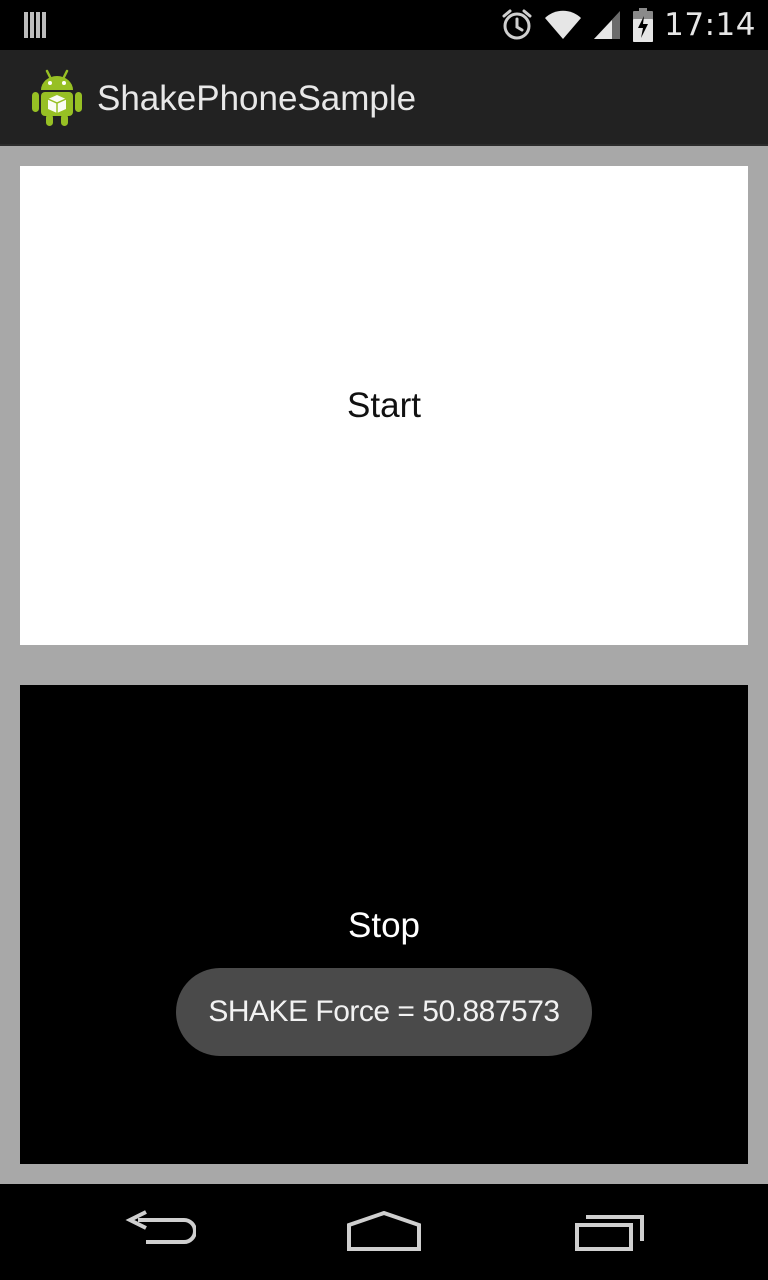  Describe the element at coordinates (710, 25) in the screenshot. I see `status-time: 17:14` at that location.